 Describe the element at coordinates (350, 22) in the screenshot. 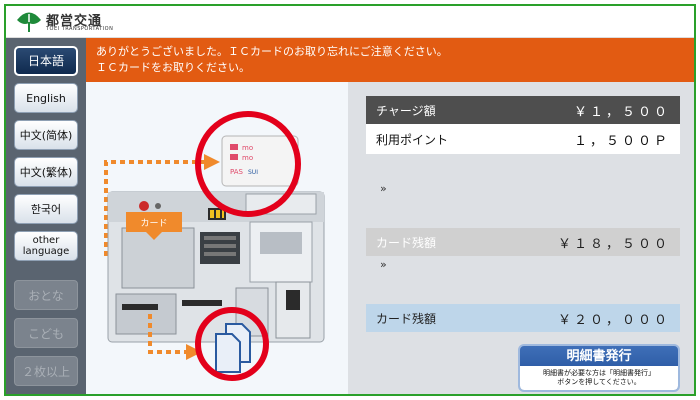

I see `header: 都営交通 TOEI TRANSPORTATION` at that location.